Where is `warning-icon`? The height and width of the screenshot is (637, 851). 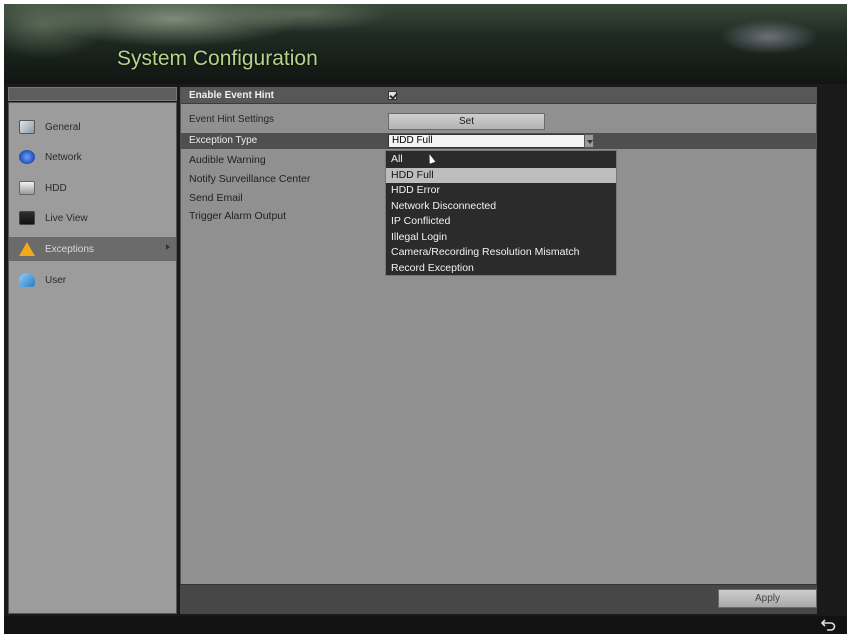 warning-icon is located at coordinates (27, 249).